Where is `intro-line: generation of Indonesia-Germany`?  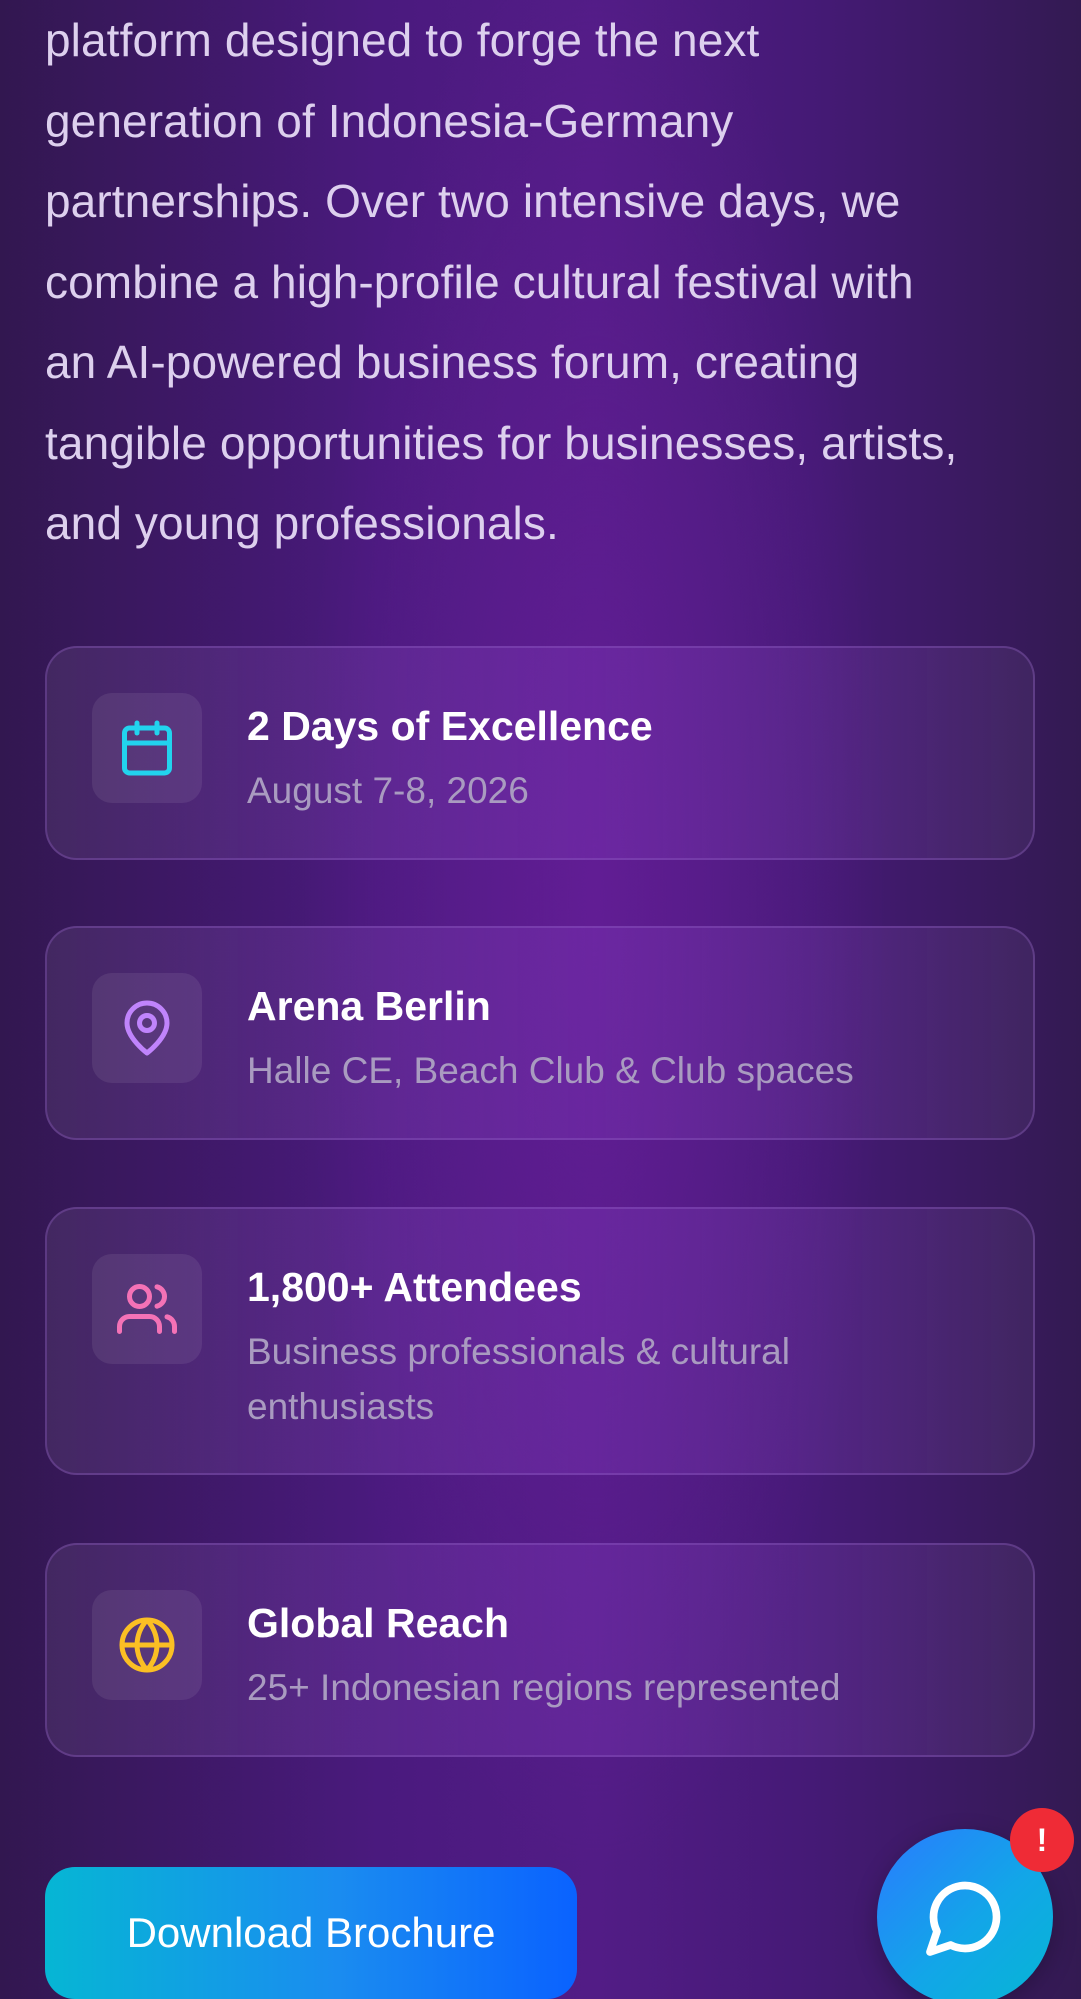
intro-line: generation of Indonesia-Germany is located at coordinates (389, 120).